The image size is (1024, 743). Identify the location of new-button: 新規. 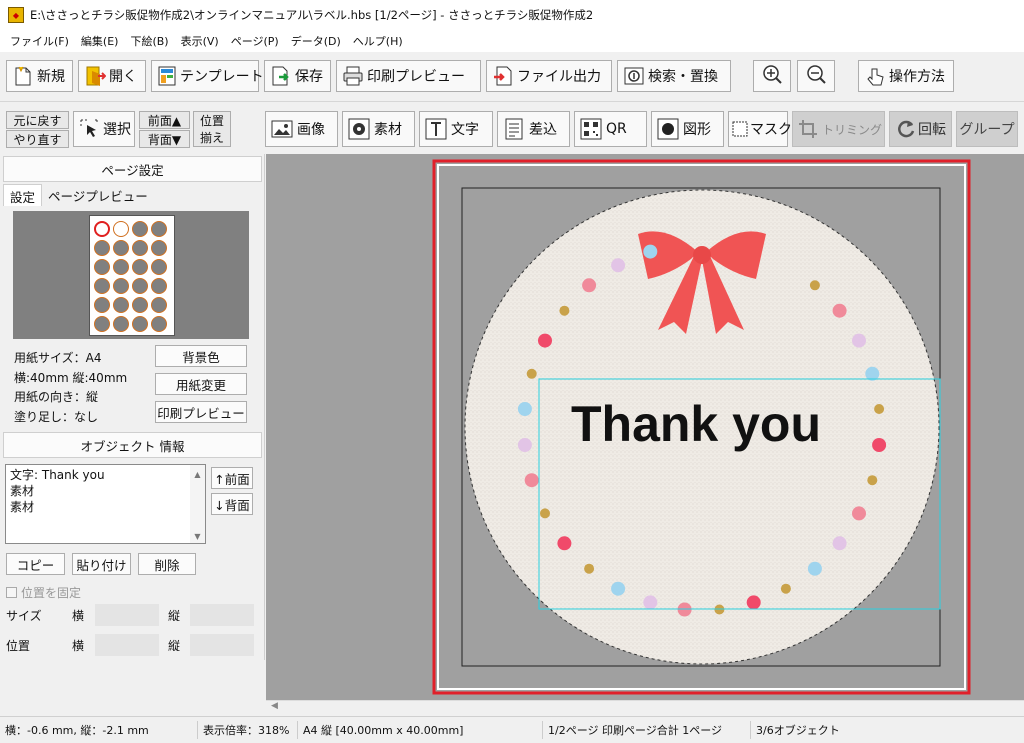
(39, 76).